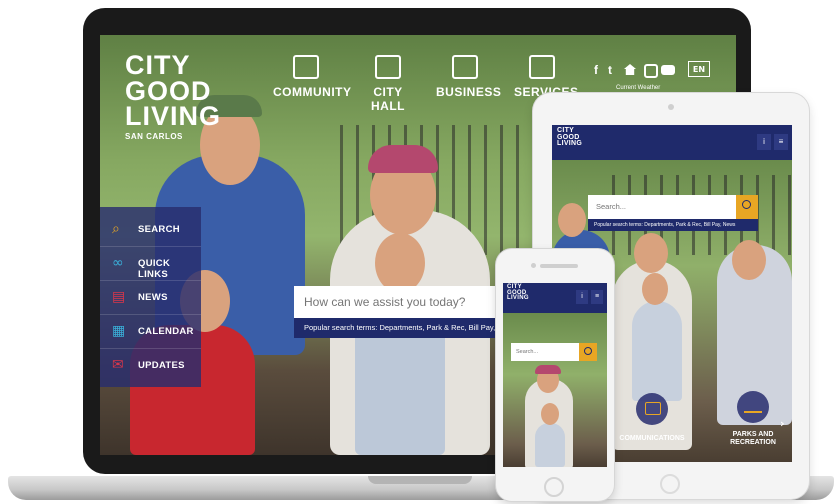 This screenshot has width=840, height=504. I want to click on parks-recreation-tile, so click(753, 407).